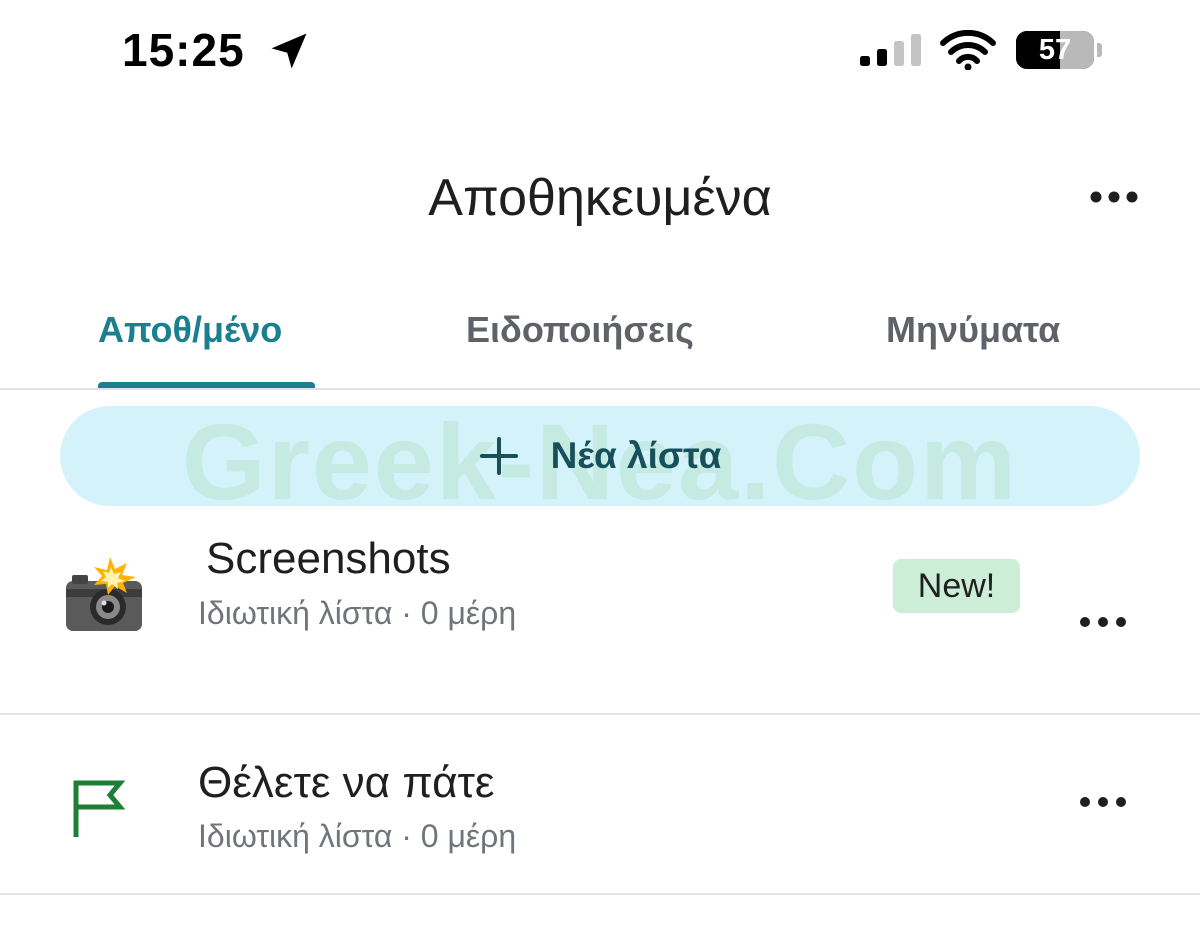 The height and width of the screenshot is (943, 1200). I want to click on plus-icon, so click(498, 456).